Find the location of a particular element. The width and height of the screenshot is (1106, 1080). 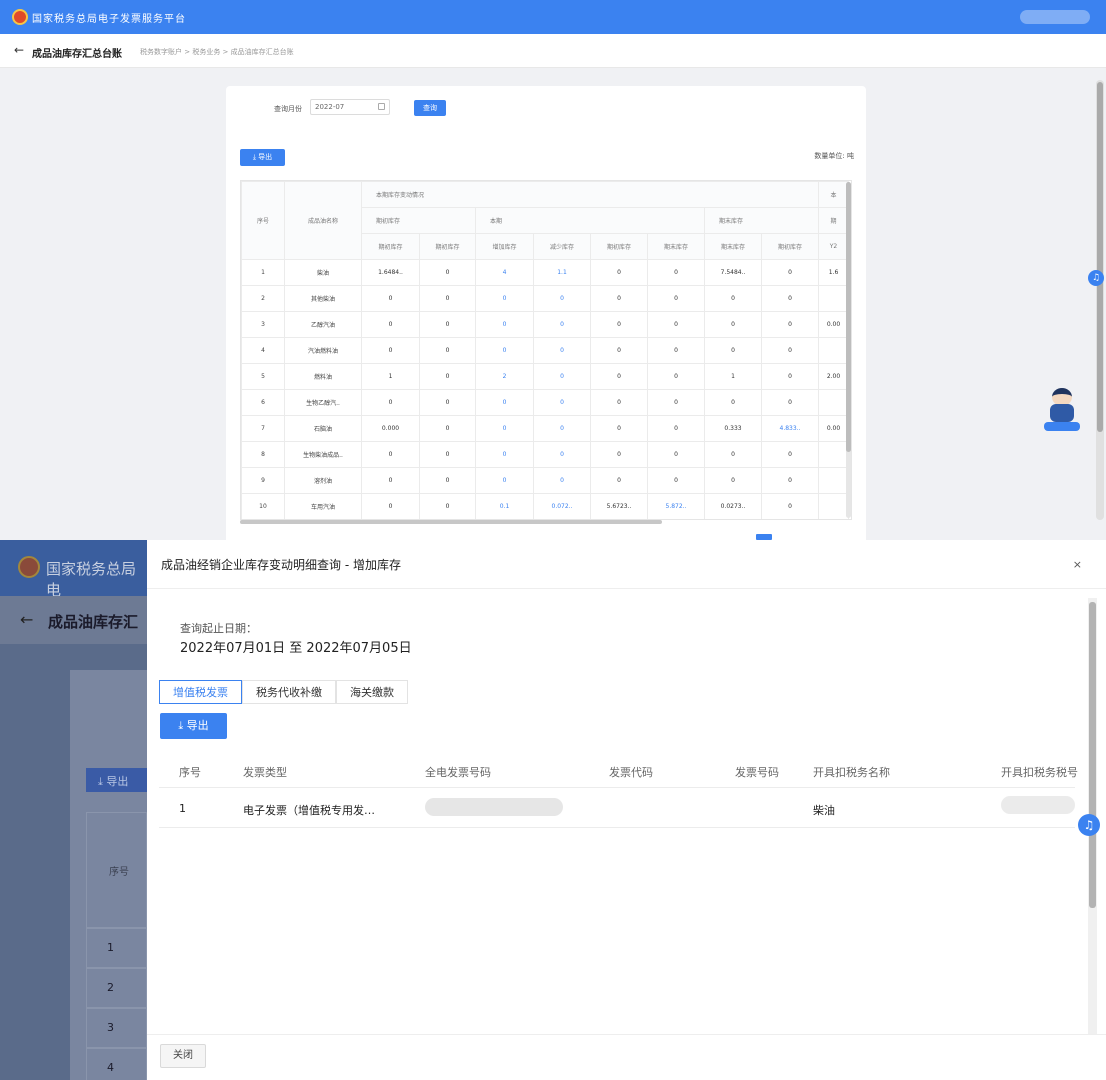

table-row: 4 汽油燃料油 0 0 0 0 0 0 0 0 is located at coordinates (545, 350).